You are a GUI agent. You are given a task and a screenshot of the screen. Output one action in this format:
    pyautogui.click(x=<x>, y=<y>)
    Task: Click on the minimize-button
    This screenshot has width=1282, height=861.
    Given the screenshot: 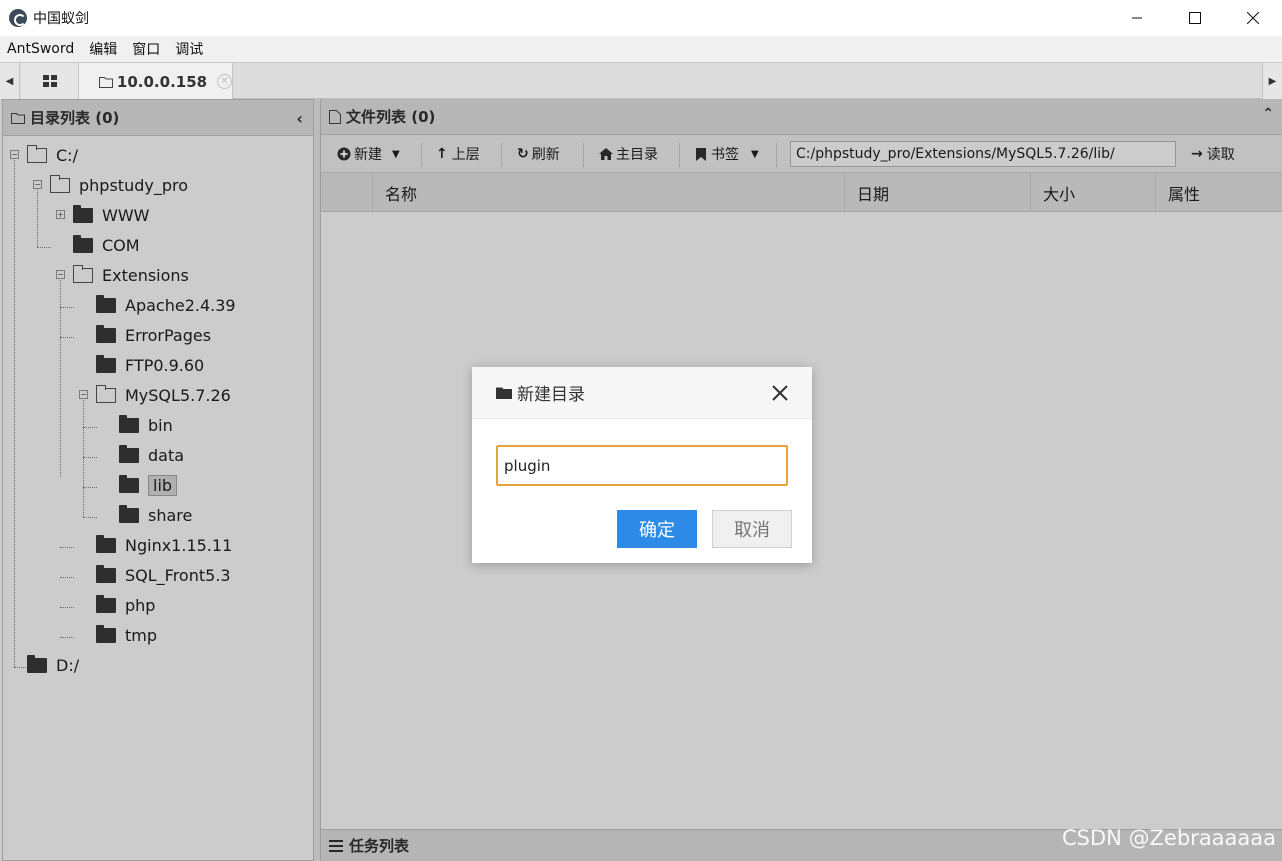 What is the action you would take?
    pyautogui.click(x=1137, y=18)
    